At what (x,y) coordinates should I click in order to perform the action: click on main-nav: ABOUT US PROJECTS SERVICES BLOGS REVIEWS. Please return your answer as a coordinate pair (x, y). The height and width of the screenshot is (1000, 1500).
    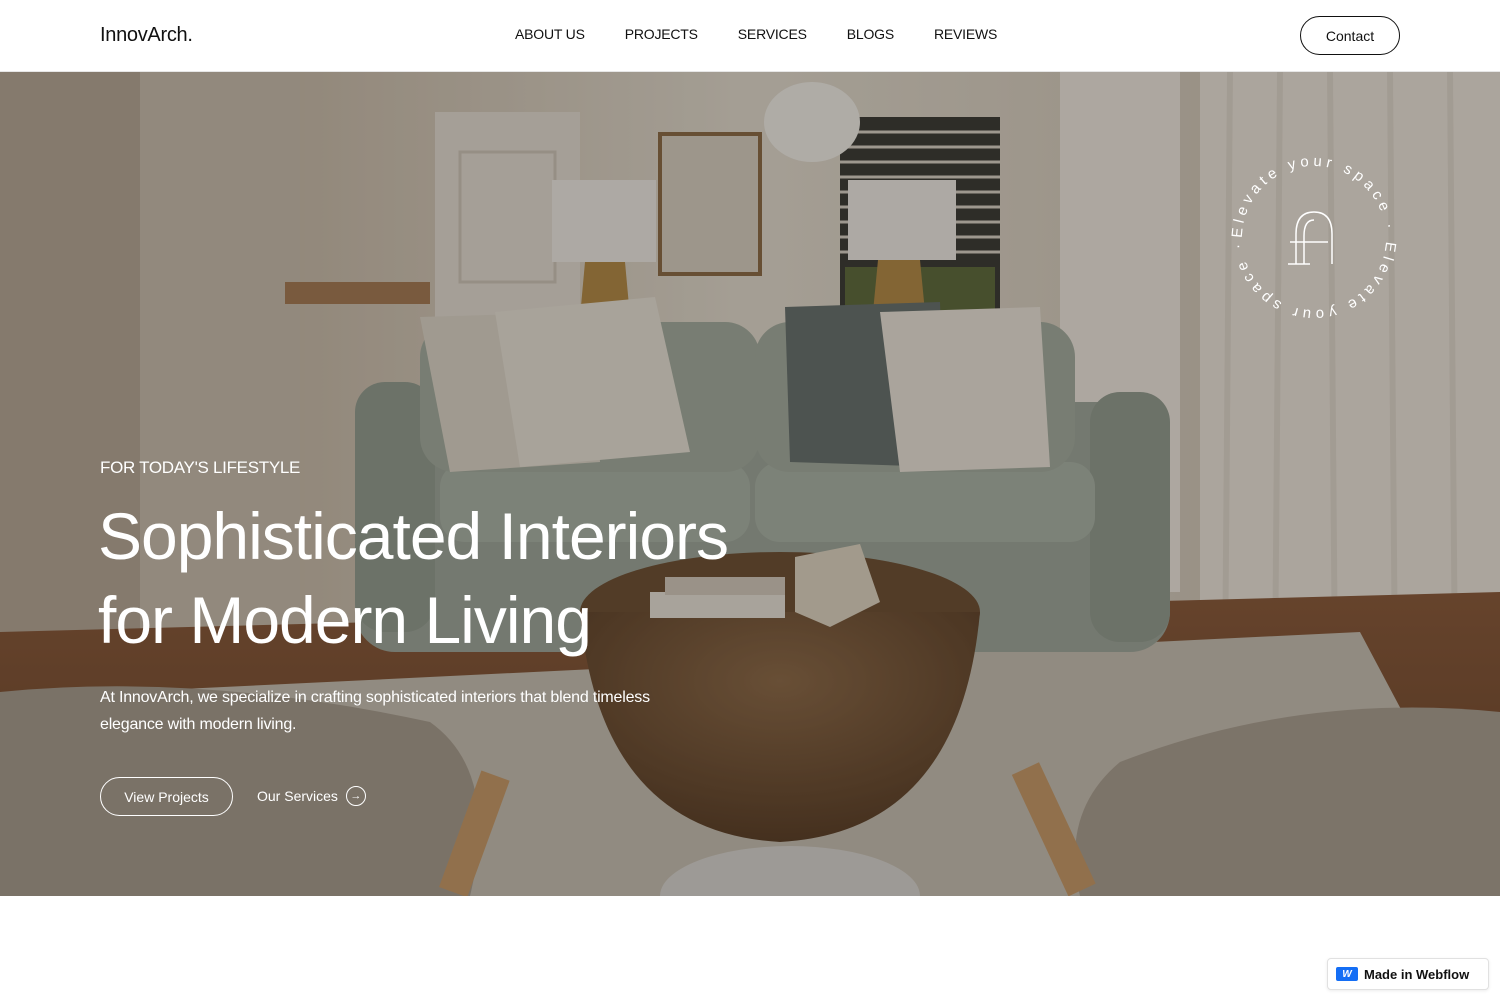
    Looking at the image, I should click on (776, 34).